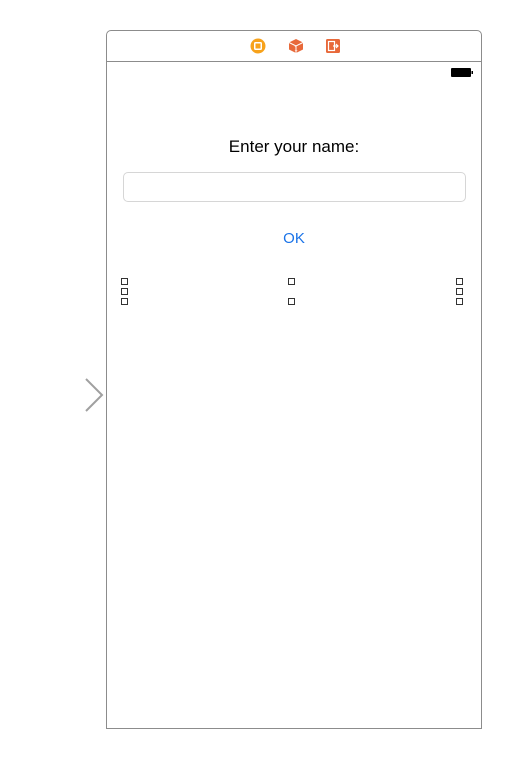 Image resolution: width=522 pixels, height=757 pixels. What do you see at coordinates (291, 301) in the screenshot?
I see `resize-handle-bottom` at bounding box center [291, 301].